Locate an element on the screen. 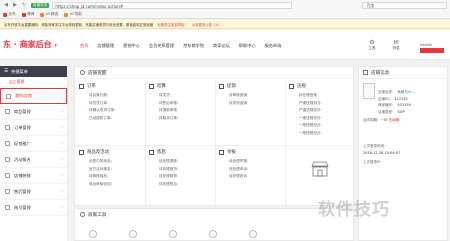  reminder-row: 待发货订单： is located at coordinates (111, 104).